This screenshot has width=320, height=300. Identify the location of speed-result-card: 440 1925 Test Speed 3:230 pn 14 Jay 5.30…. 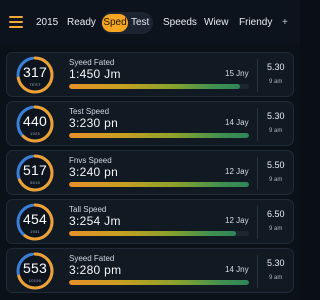
(150, 123).